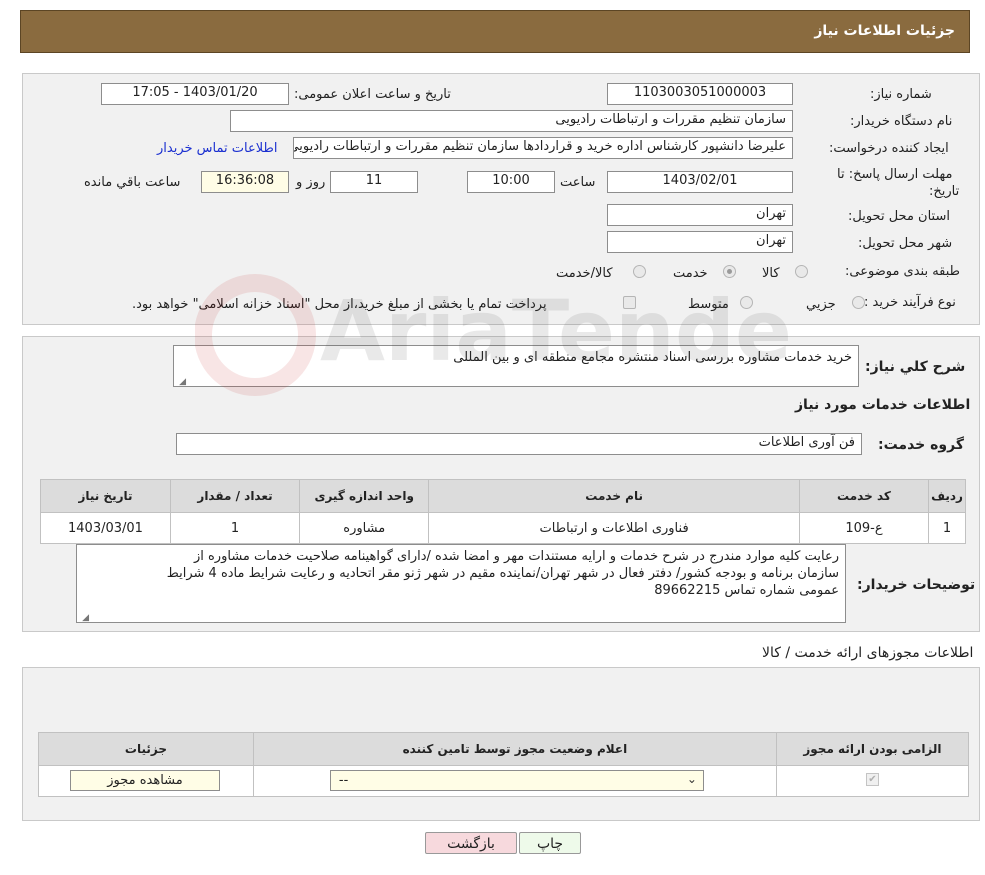 Image resolution: width=985 pixels, height=875 pixels. Describe the element at coordinates (471, 843) in the screenshot. I see `back-button: بازگشت` at that location.